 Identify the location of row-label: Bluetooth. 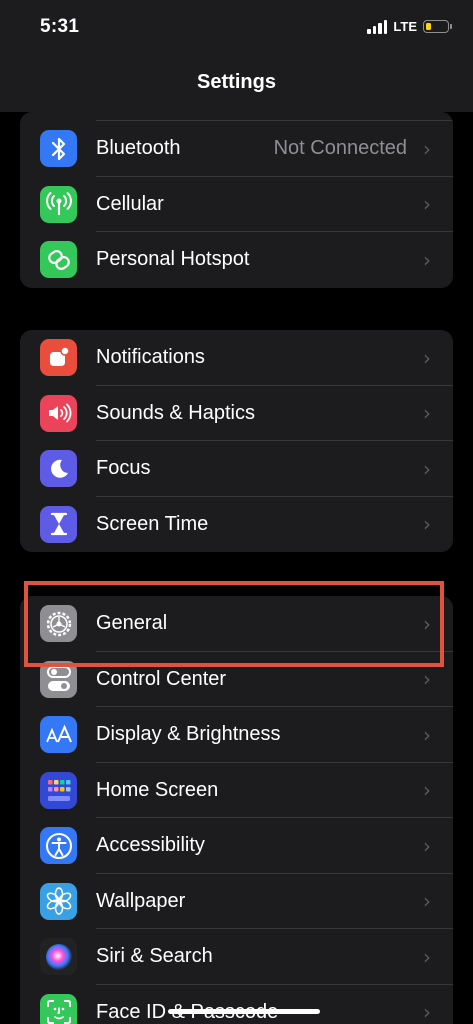
(138, 148).